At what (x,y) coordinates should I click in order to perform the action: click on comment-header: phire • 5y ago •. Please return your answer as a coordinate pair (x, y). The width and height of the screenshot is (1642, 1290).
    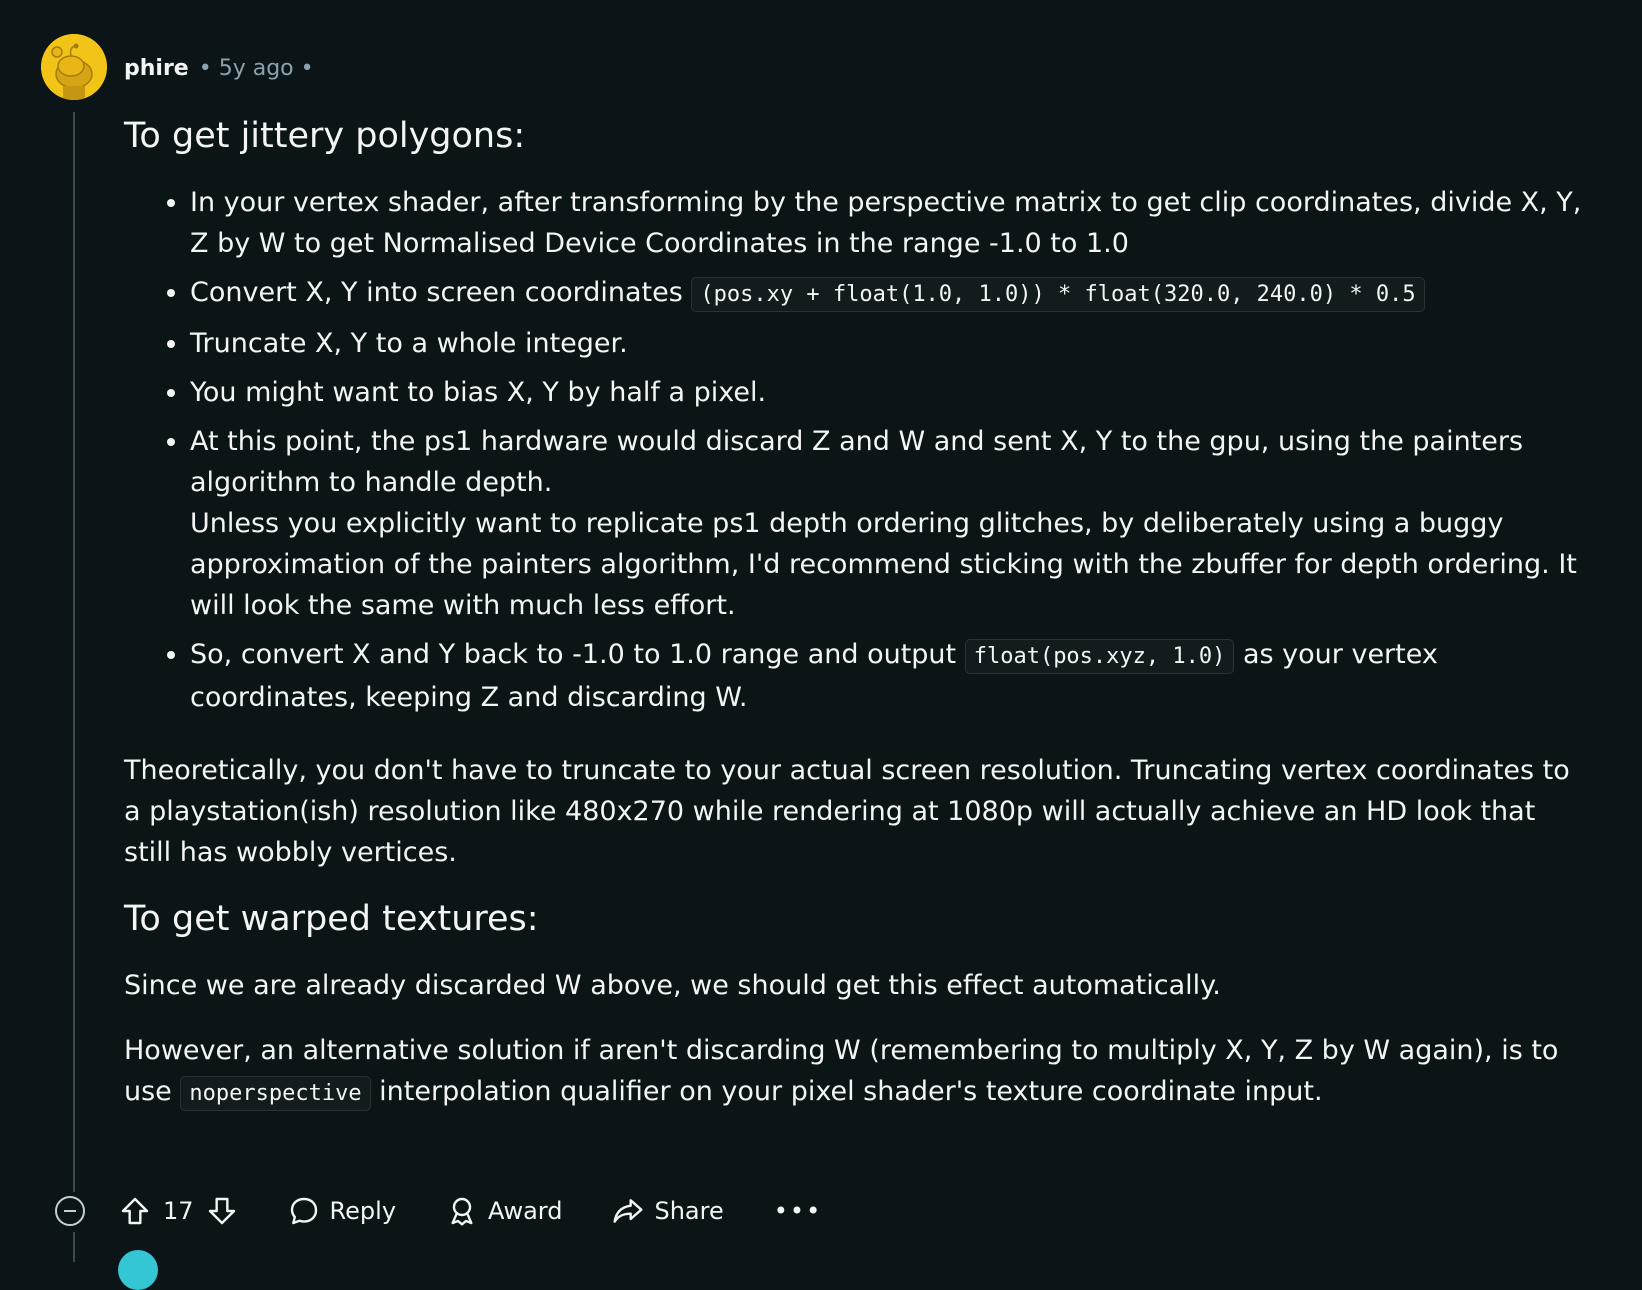
    Looking at the image, I should click on (219, 68).